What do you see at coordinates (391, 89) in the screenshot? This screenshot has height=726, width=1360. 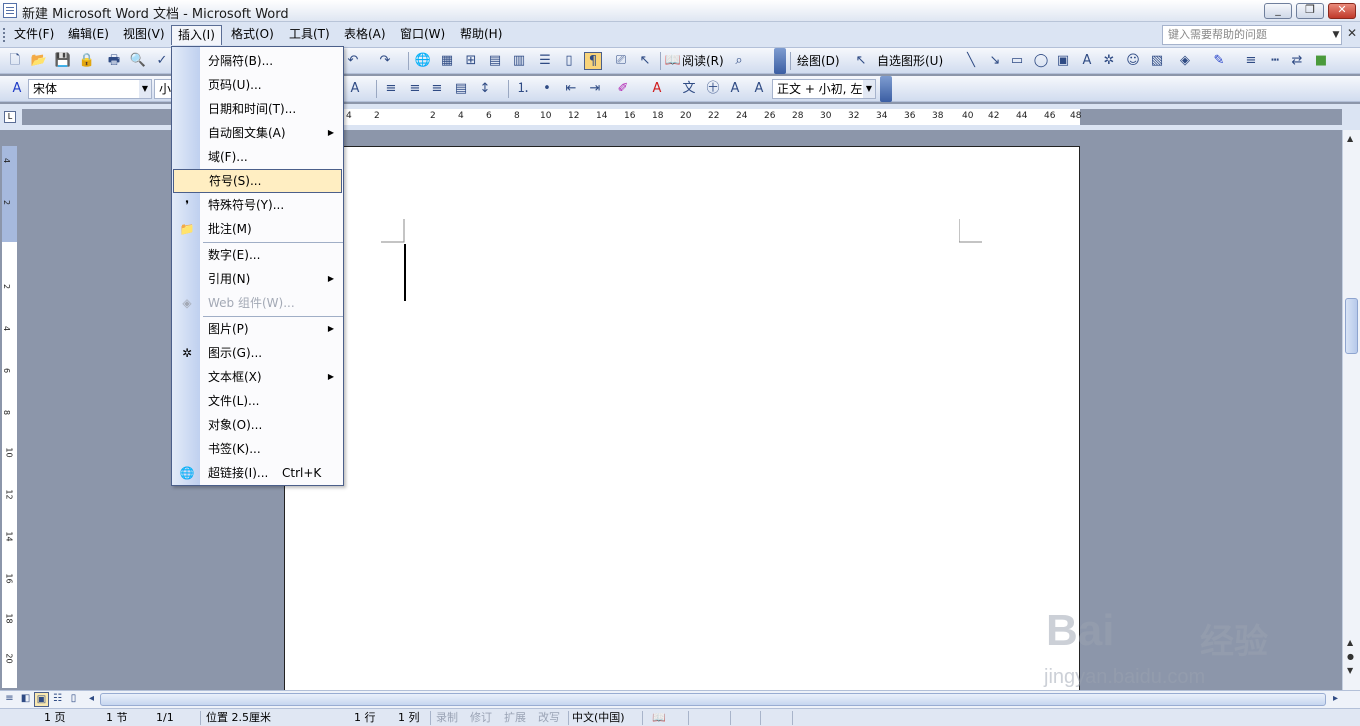 I see `align-left-icon: ≡` at bounding box center [391, 89].